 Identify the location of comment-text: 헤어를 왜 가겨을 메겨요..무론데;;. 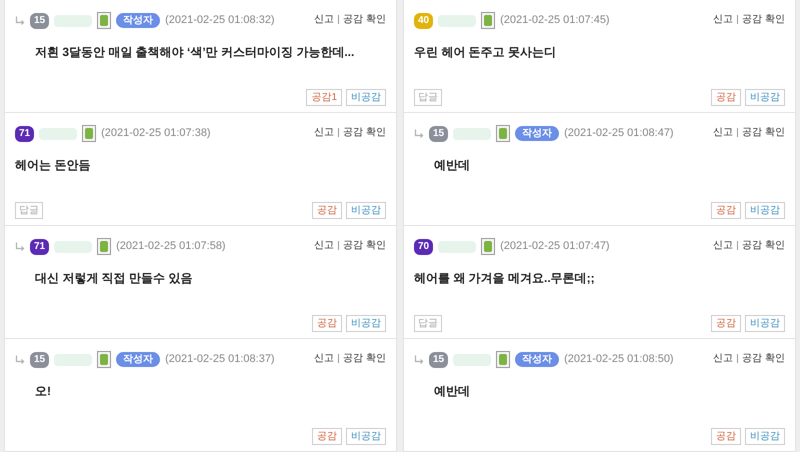
(505, 278).